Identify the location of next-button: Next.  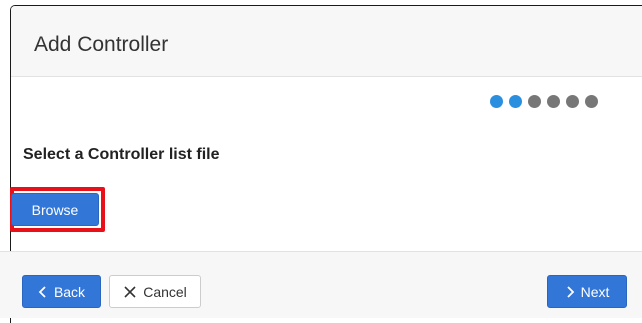
(587, 291).